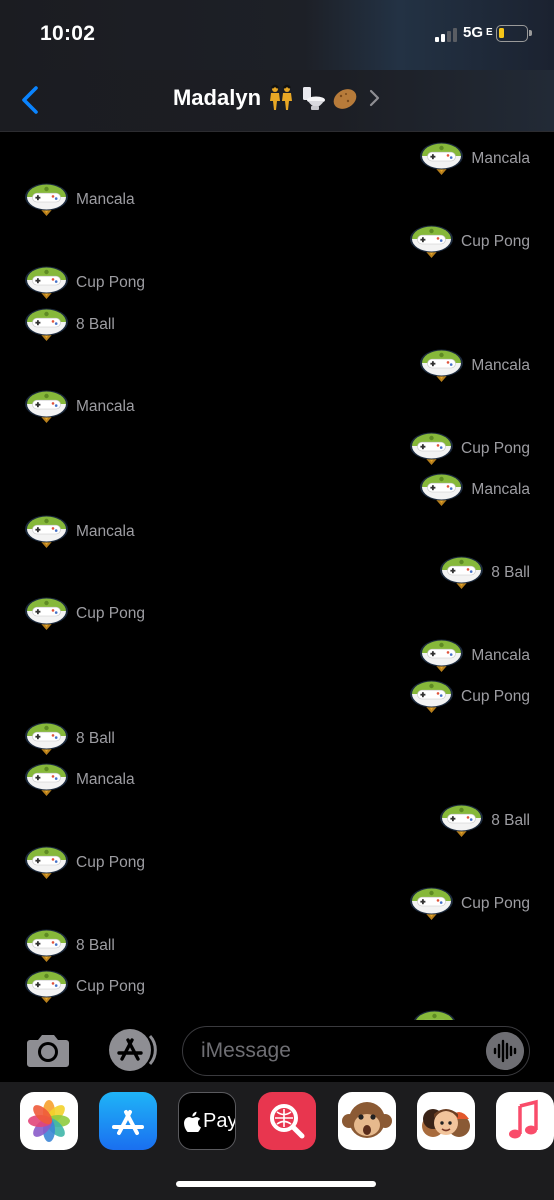 The width and height of the screenshot is (554, 1200). Describe the element at coordinates (68, 33) in the screenshot. I see `clock: 10:02` at that location.